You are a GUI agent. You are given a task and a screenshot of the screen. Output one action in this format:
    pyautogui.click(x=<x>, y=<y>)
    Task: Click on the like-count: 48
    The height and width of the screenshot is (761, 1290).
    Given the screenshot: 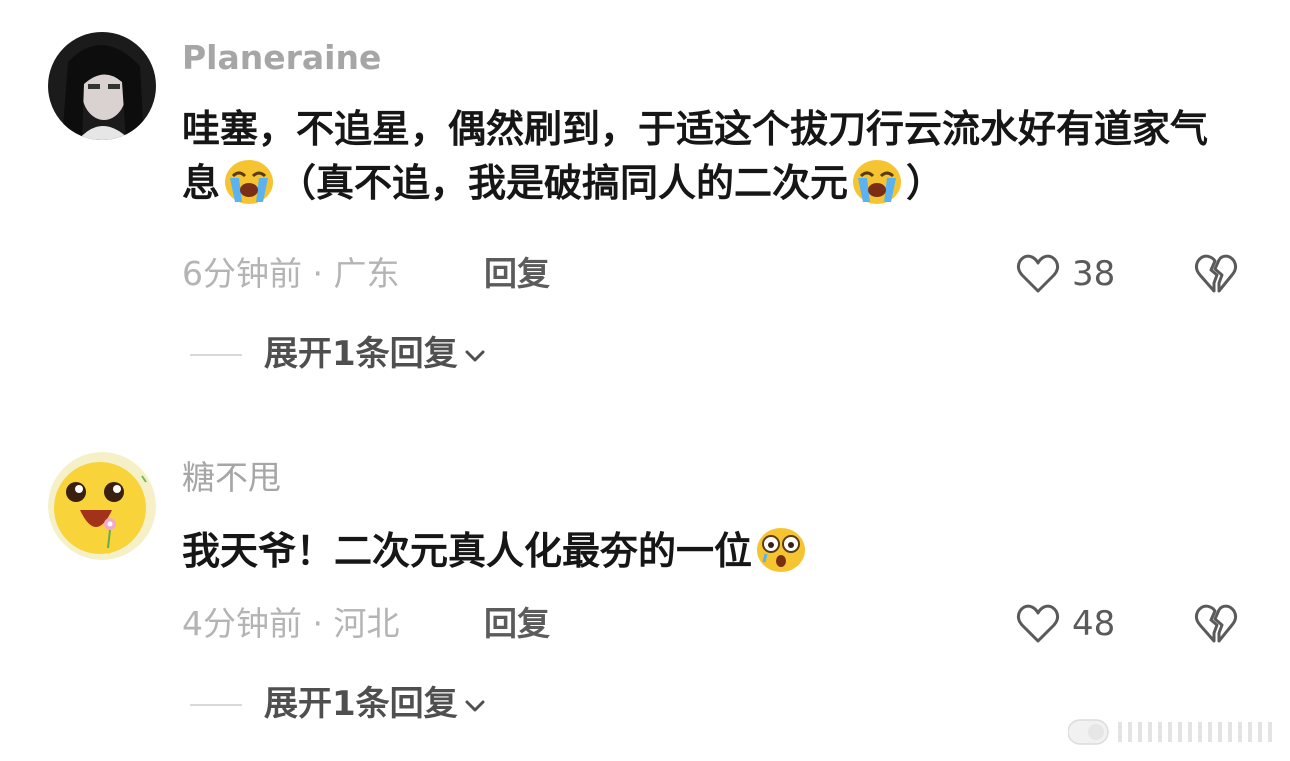 What is the action you would take?
    pyautogui.click(x=1094, y=624)
    